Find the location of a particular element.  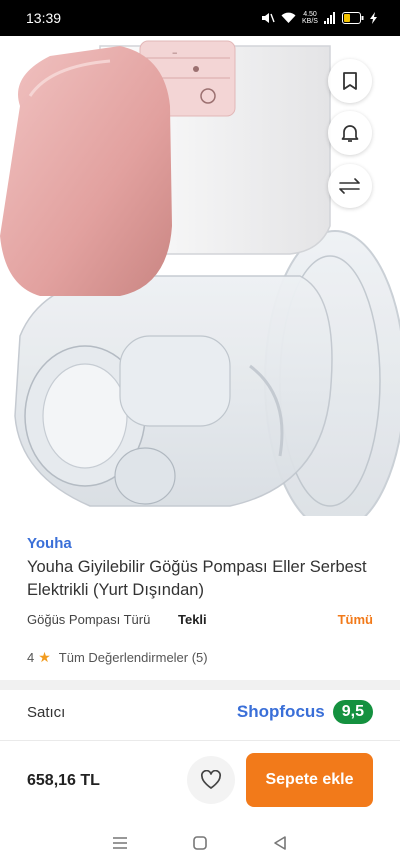

variant-row: Göğüs Pompası Türü Tekli Tümü is located at coordinates (200, 619).